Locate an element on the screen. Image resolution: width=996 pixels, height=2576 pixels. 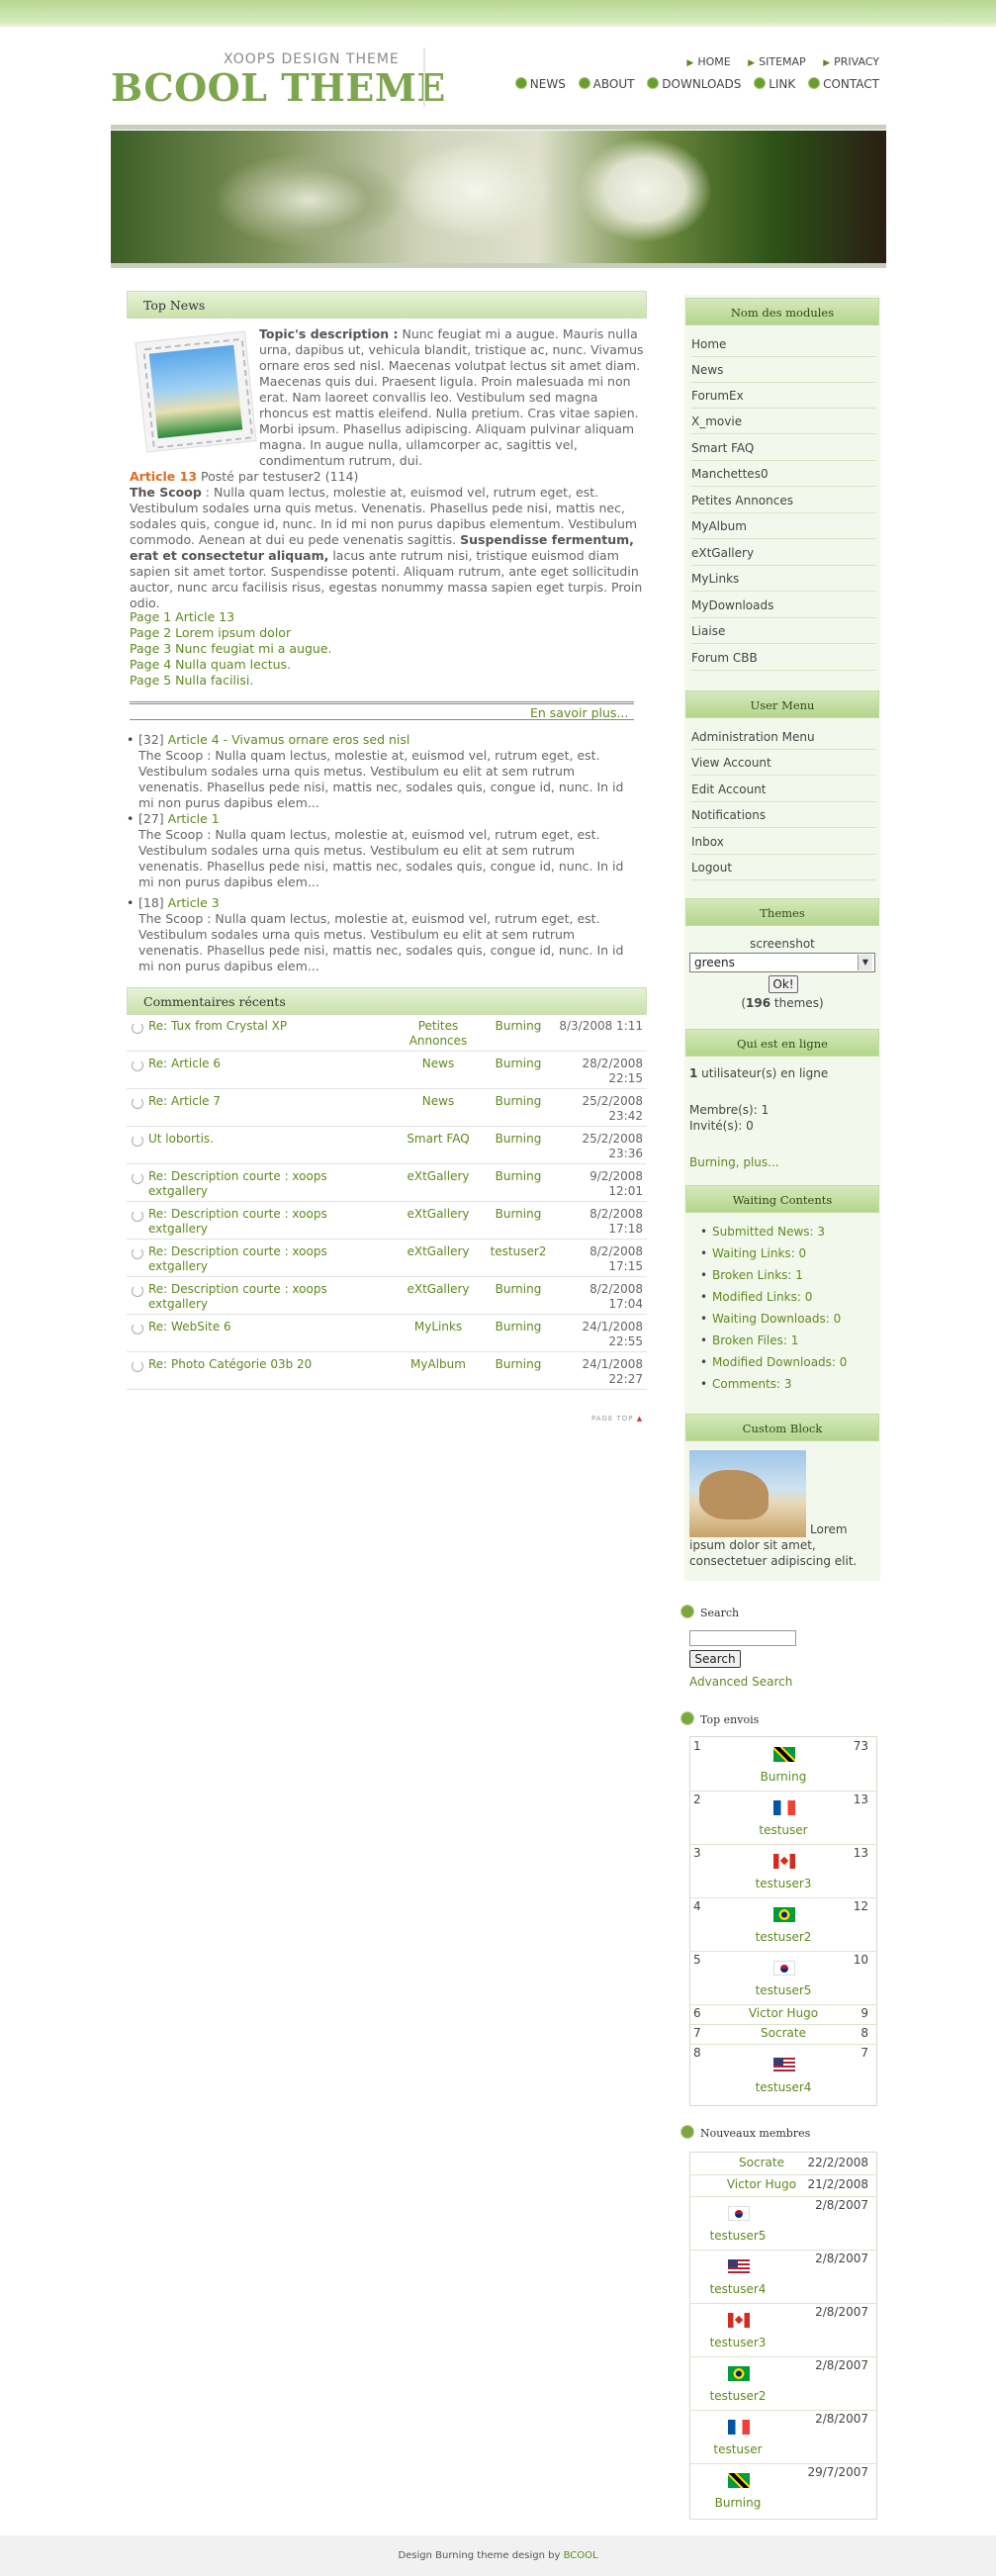
sidebar-item-petites-annonces: Petites Annonces is located at coordinates (783, 501).